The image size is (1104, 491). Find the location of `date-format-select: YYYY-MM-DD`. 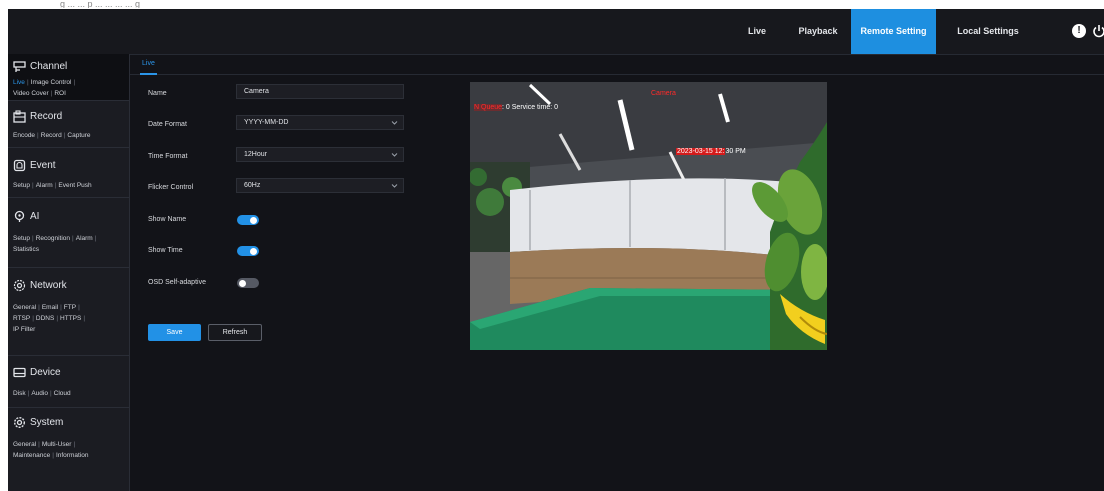

date-format-select: YYYY-MM-DD is located at coordinates (320, 122).